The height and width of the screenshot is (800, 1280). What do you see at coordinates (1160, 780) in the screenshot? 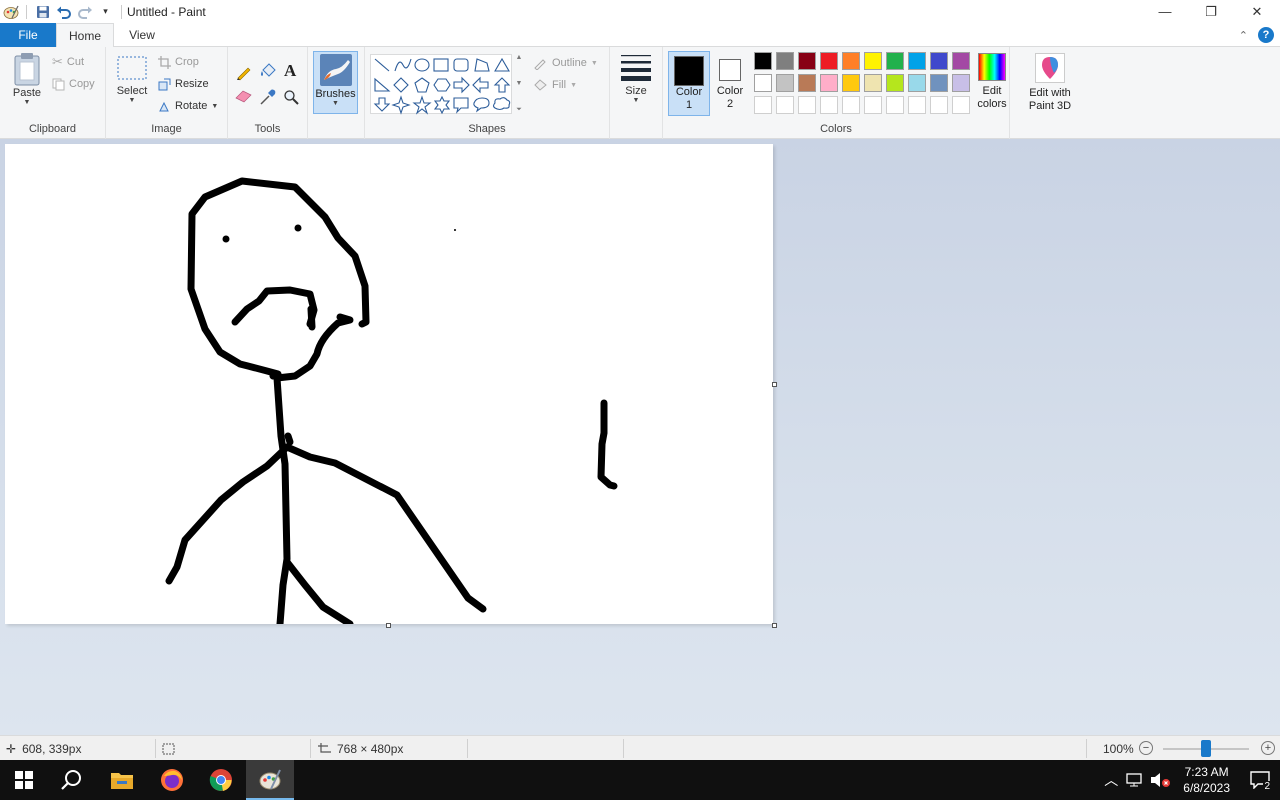
I see `volume-muted-icon` at bounding box center [1160, 780].